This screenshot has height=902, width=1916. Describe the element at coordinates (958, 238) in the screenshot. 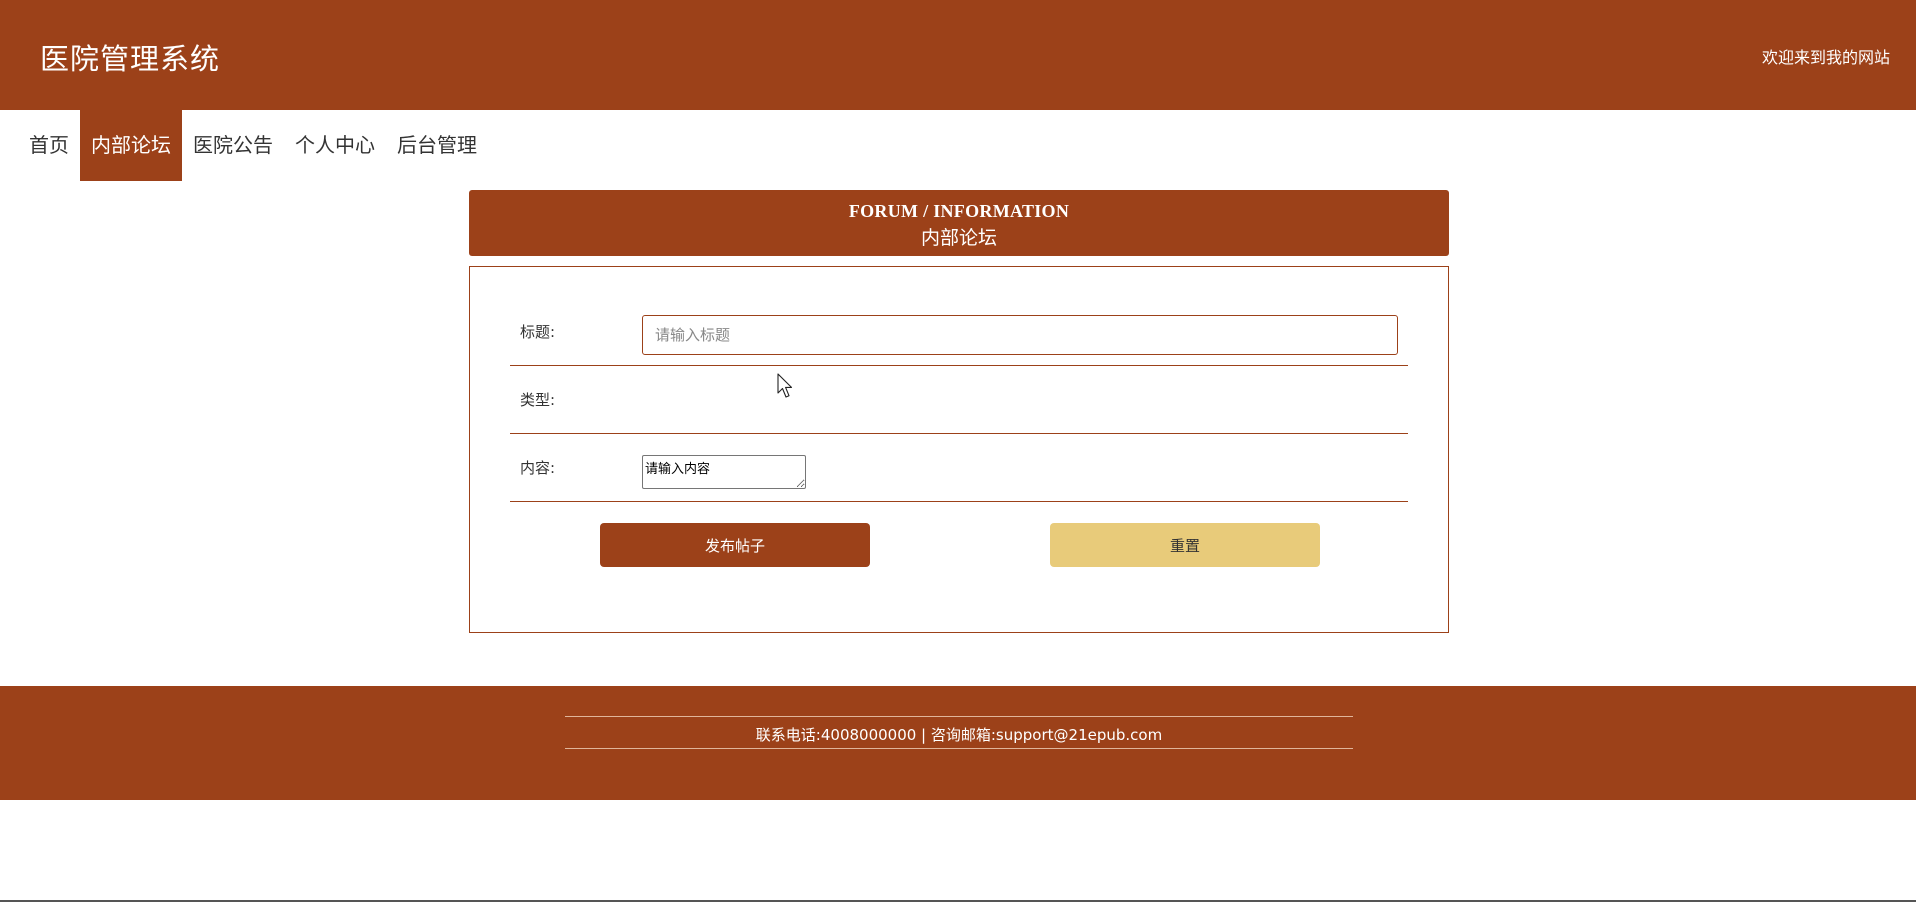

I see `banner-title-cn: 内部论坛` at that location.